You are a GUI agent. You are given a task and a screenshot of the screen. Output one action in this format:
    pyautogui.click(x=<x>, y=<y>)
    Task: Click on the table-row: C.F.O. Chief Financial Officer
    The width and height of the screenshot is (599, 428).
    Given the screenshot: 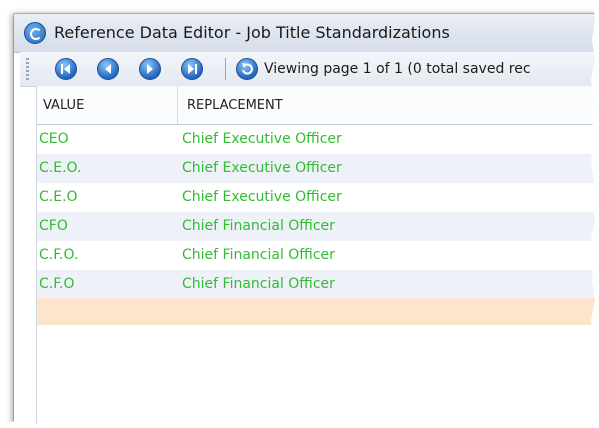 What is the action you would take?
    pyautogui.click(x=318, y=255)
    